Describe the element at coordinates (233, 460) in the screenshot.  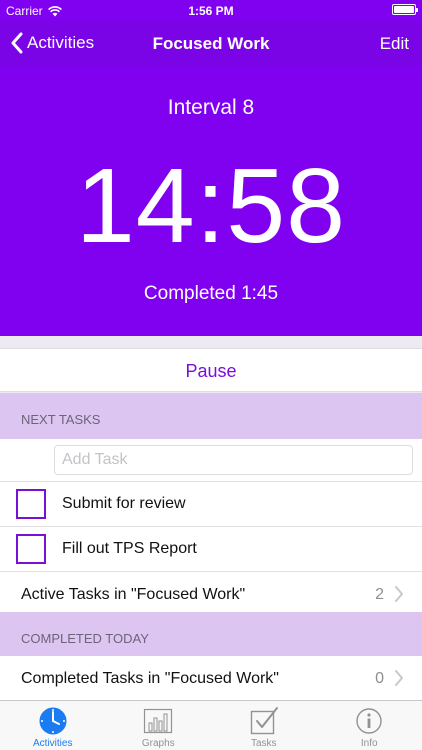
I see `add-task-input` at that location.